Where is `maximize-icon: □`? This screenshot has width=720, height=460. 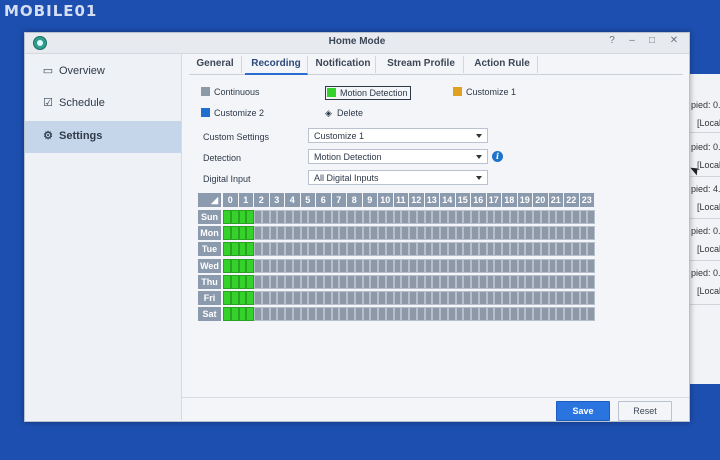
maximize-icon: □ is located at coordinates (652, 40).